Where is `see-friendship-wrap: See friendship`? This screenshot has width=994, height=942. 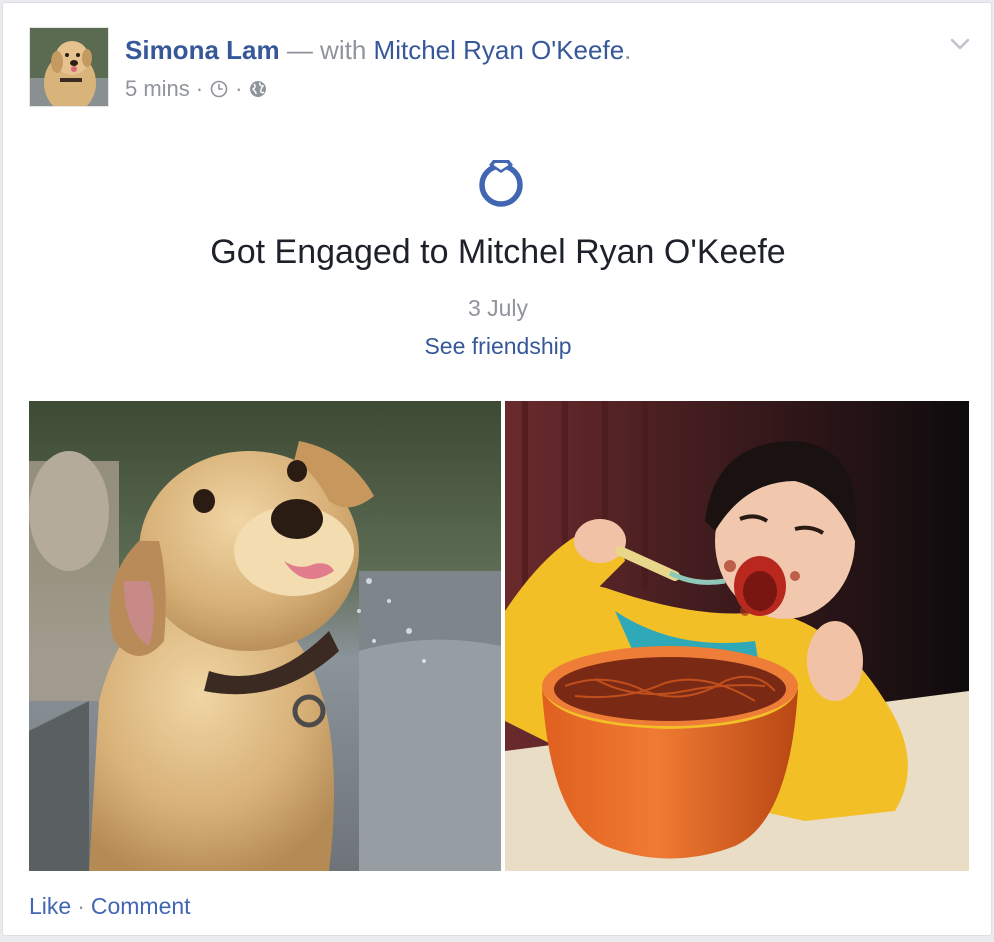
see-friendship-wrap: See friendship is located at coordinates (498, 346).